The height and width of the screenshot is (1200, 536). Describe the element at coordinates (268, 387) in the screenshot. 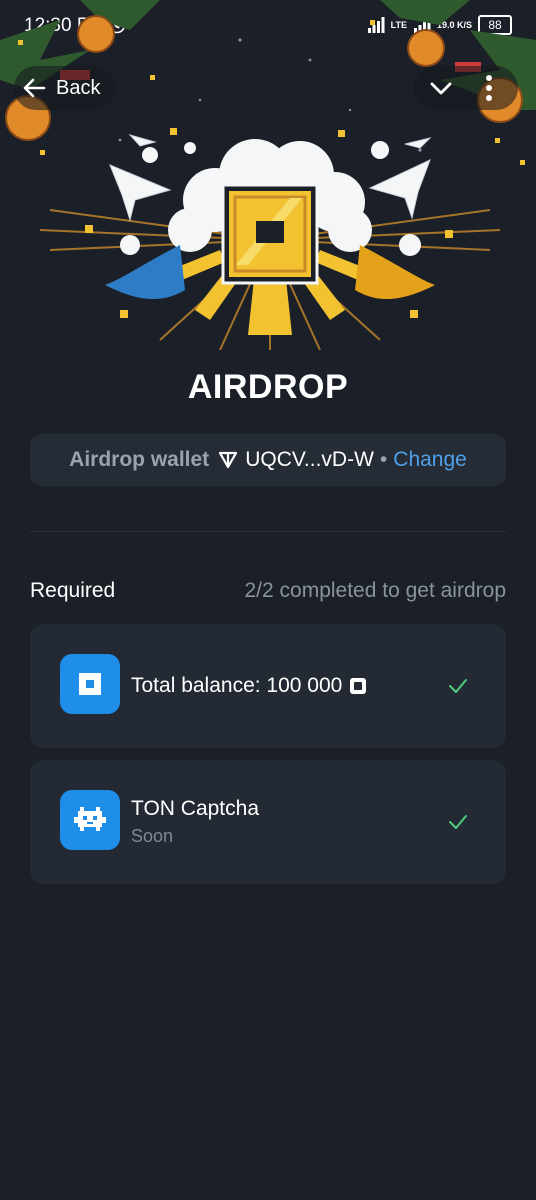

I see `page-title: AIRDROP` at that location.